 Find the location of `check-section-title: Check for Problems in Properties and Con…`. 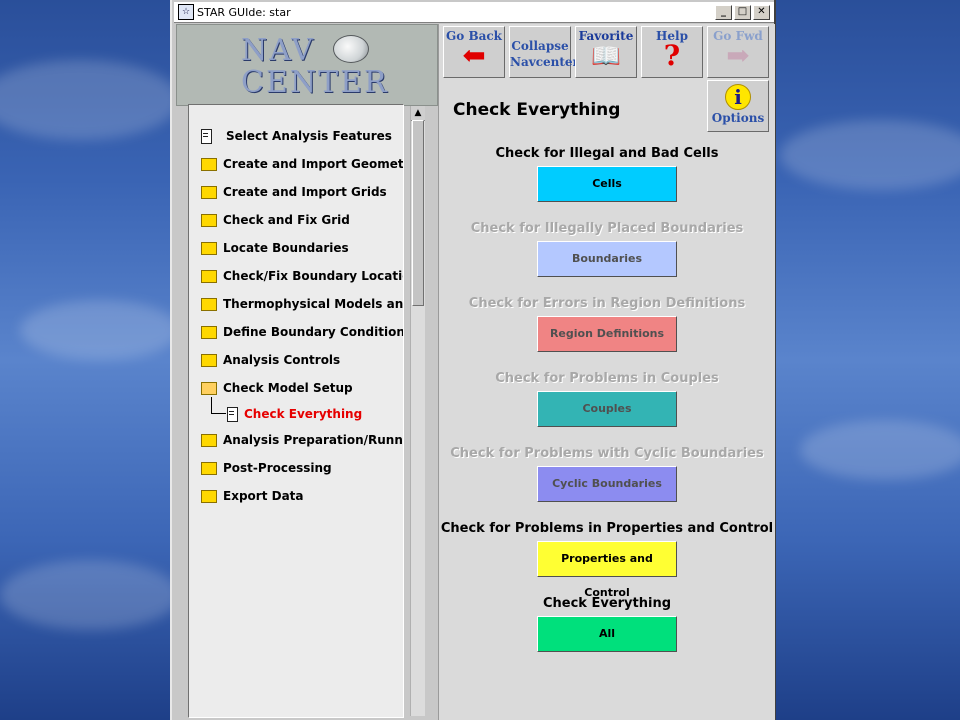

check-section-title: Check for Problems in Properties and Con… is located at coordinates (607, 528).